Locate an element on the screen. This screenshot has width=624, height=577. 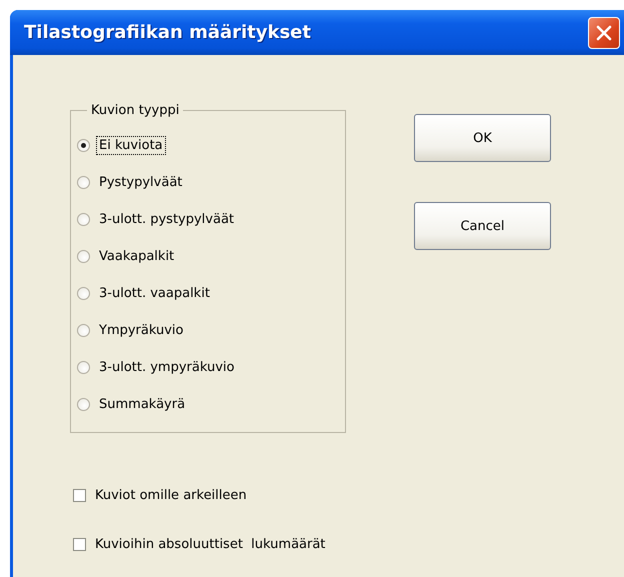
checkbox-label: Kuviot omille arkeilleen is located at coordinates (171, 495).